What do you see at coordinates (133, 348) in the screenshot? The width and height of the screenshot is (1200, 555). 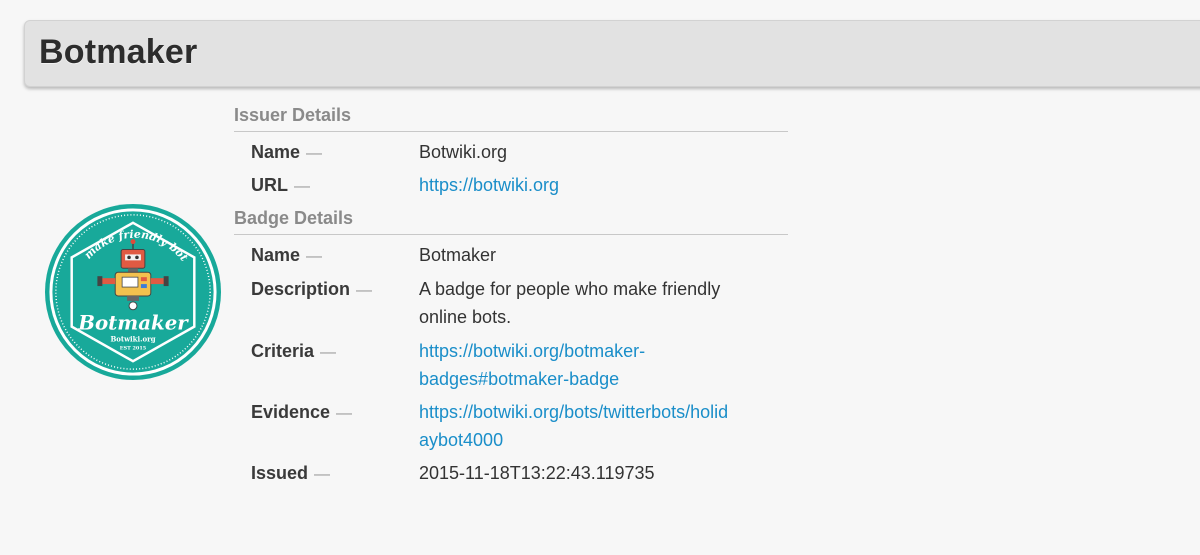 I see `badge-est-text: EST 2015` at bounding box center [133, 348].